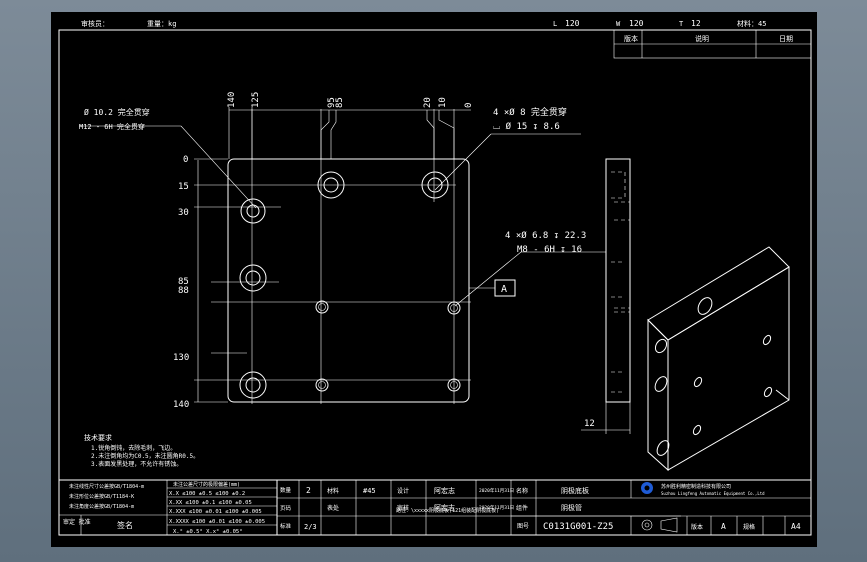 This screenshot has height=562, width=867. What do you see at coordinates (618, 280) in the screenshot?
I see `side-view-outline` at bounding box center [618, 280].